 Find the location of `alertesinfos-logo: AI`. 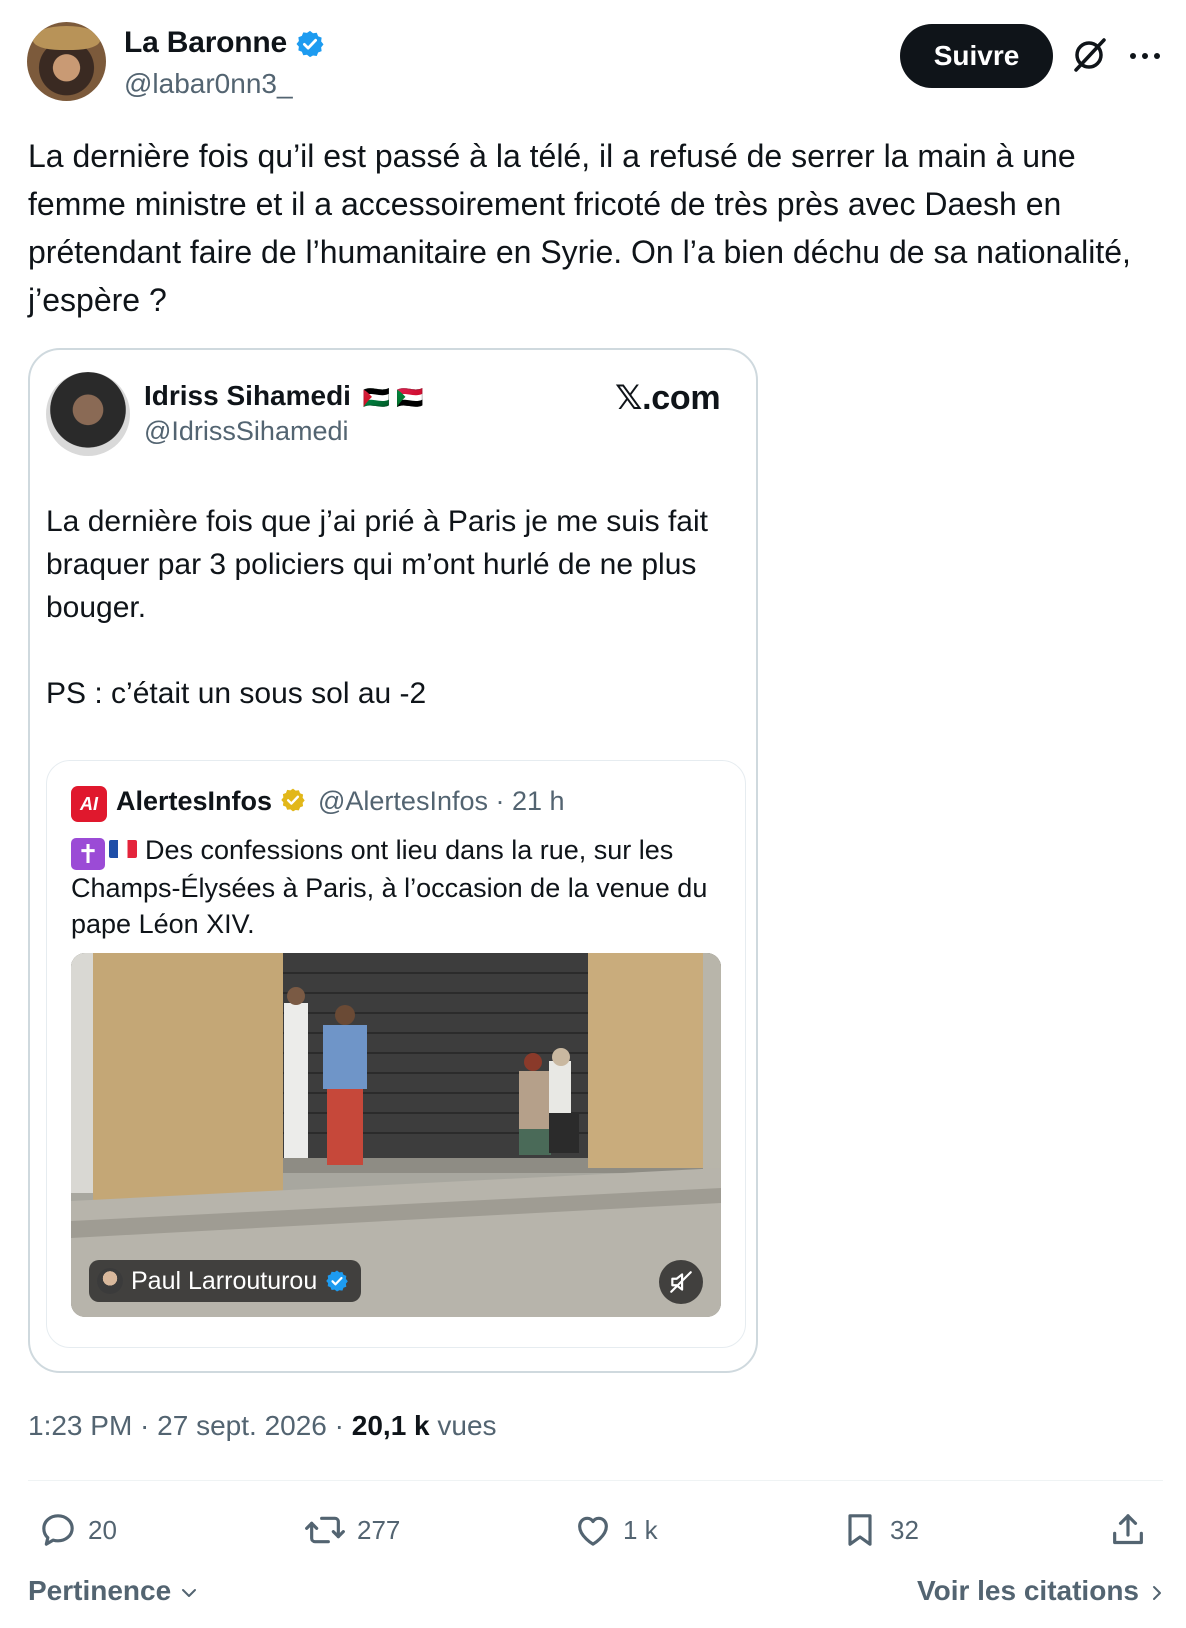

alertesinfos-logo: AI is located at coordinates (89, 804).